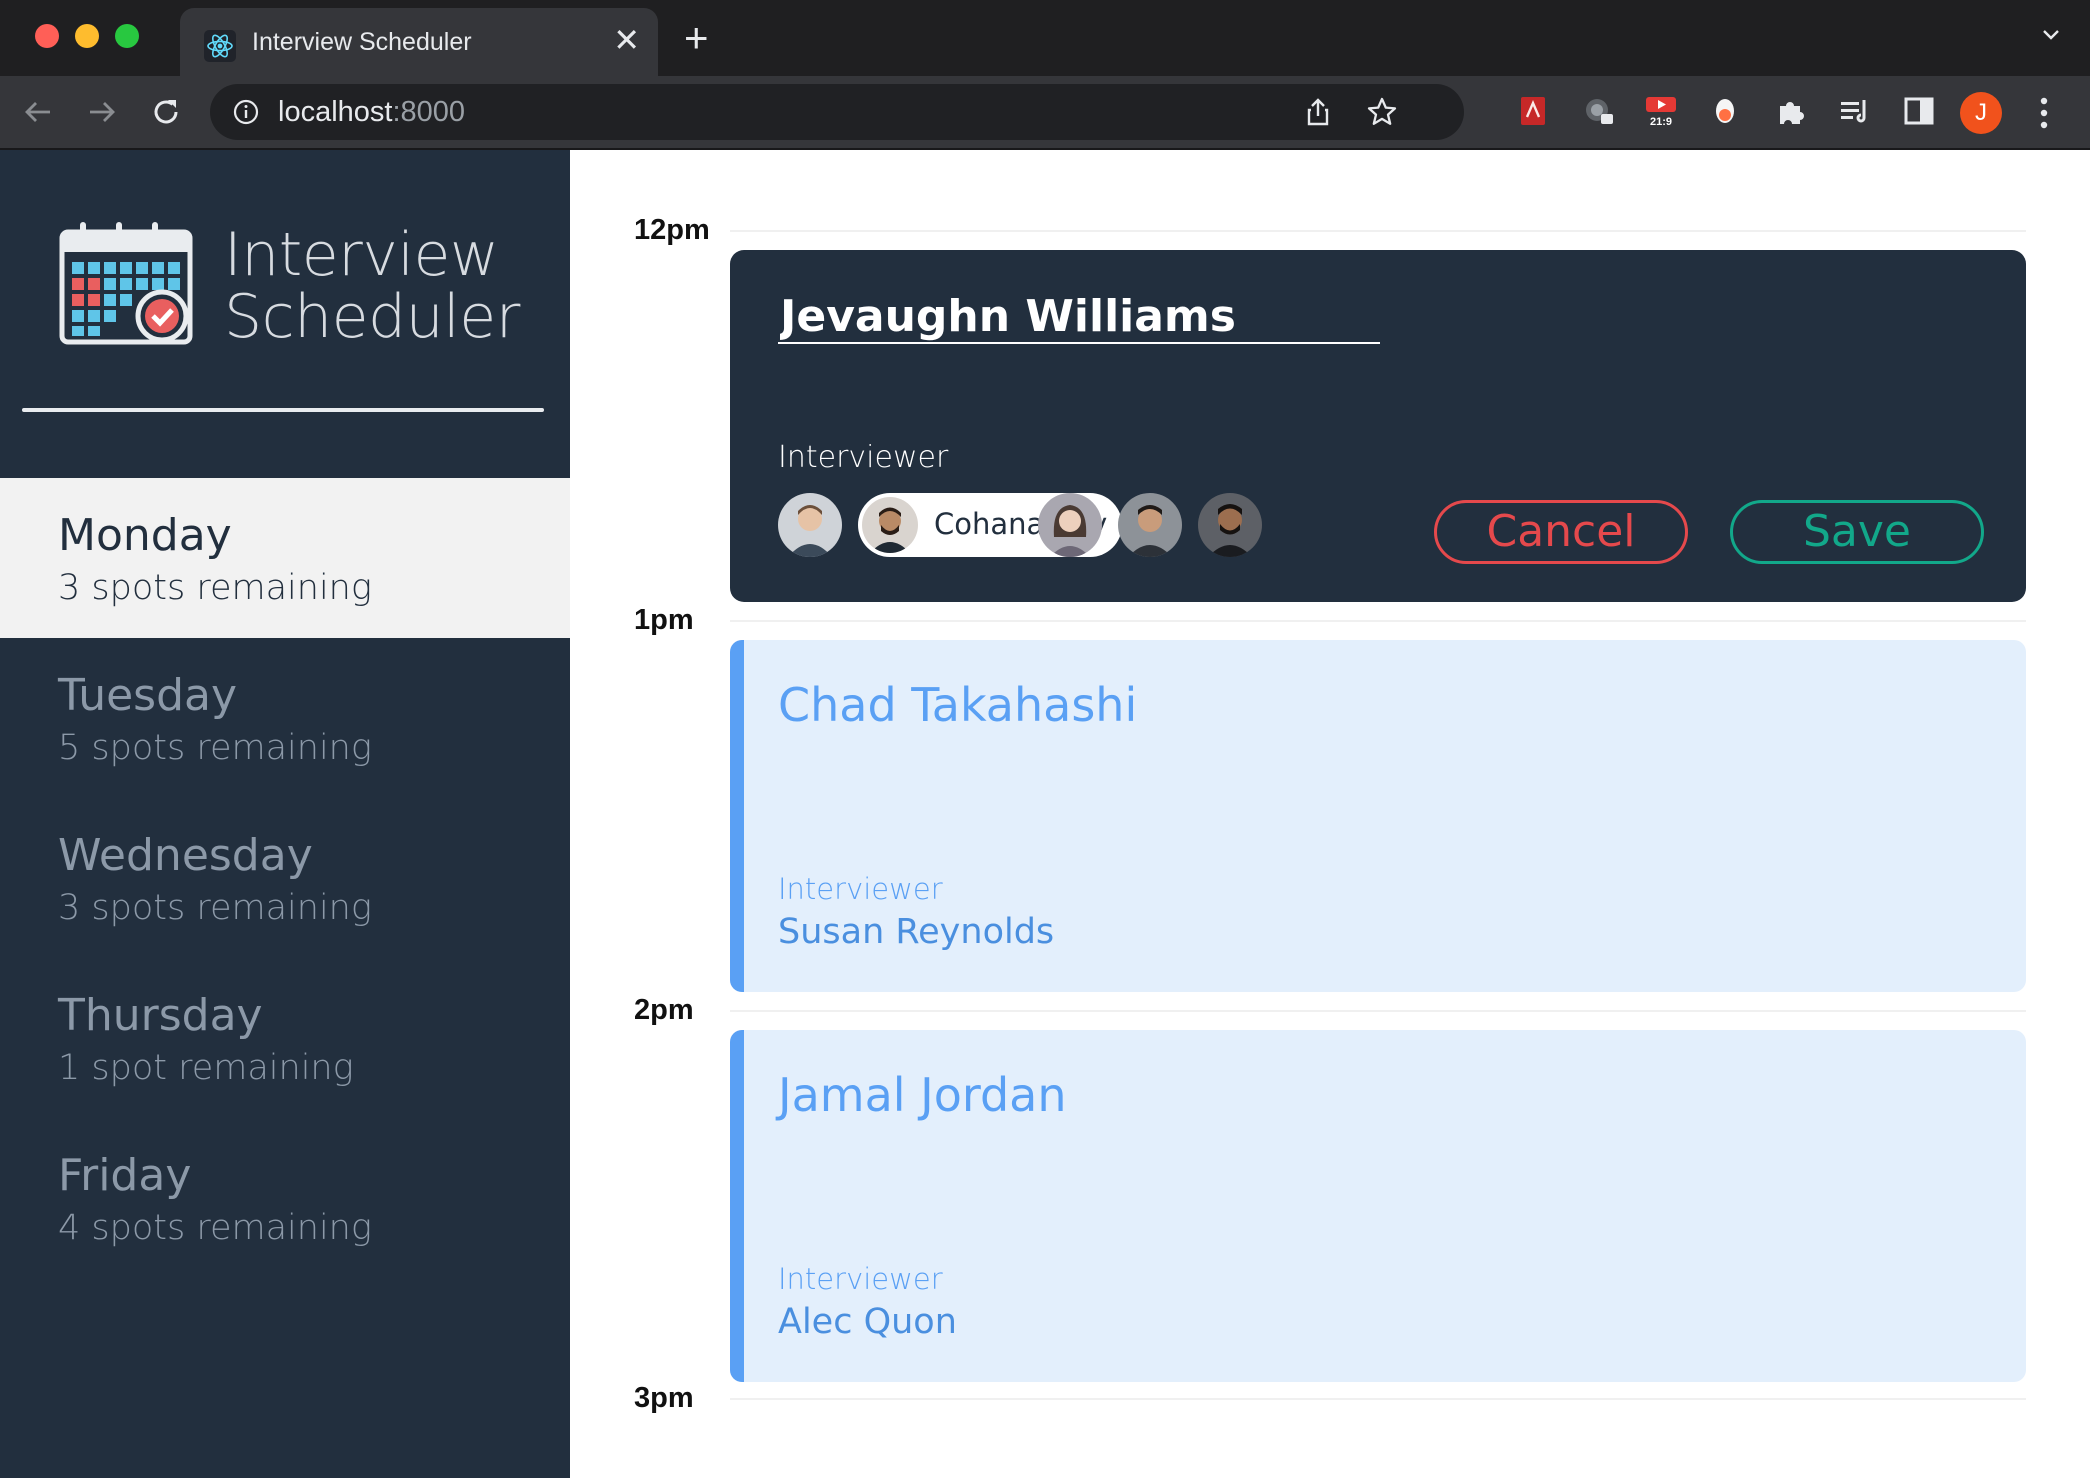 The width and height of the screenshot is (2090, 1478). What do you see at coordinates (145, 535) in the screenshot?
I see `day-name: Monday` at bounding box center [145, 535].